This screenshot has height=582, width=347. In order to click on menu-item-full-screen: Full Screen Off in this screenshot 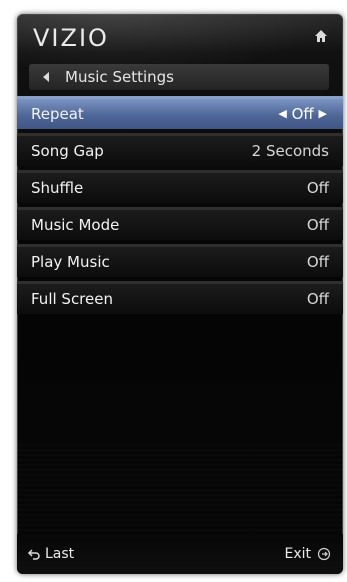, I will do `click(180, 297)`.